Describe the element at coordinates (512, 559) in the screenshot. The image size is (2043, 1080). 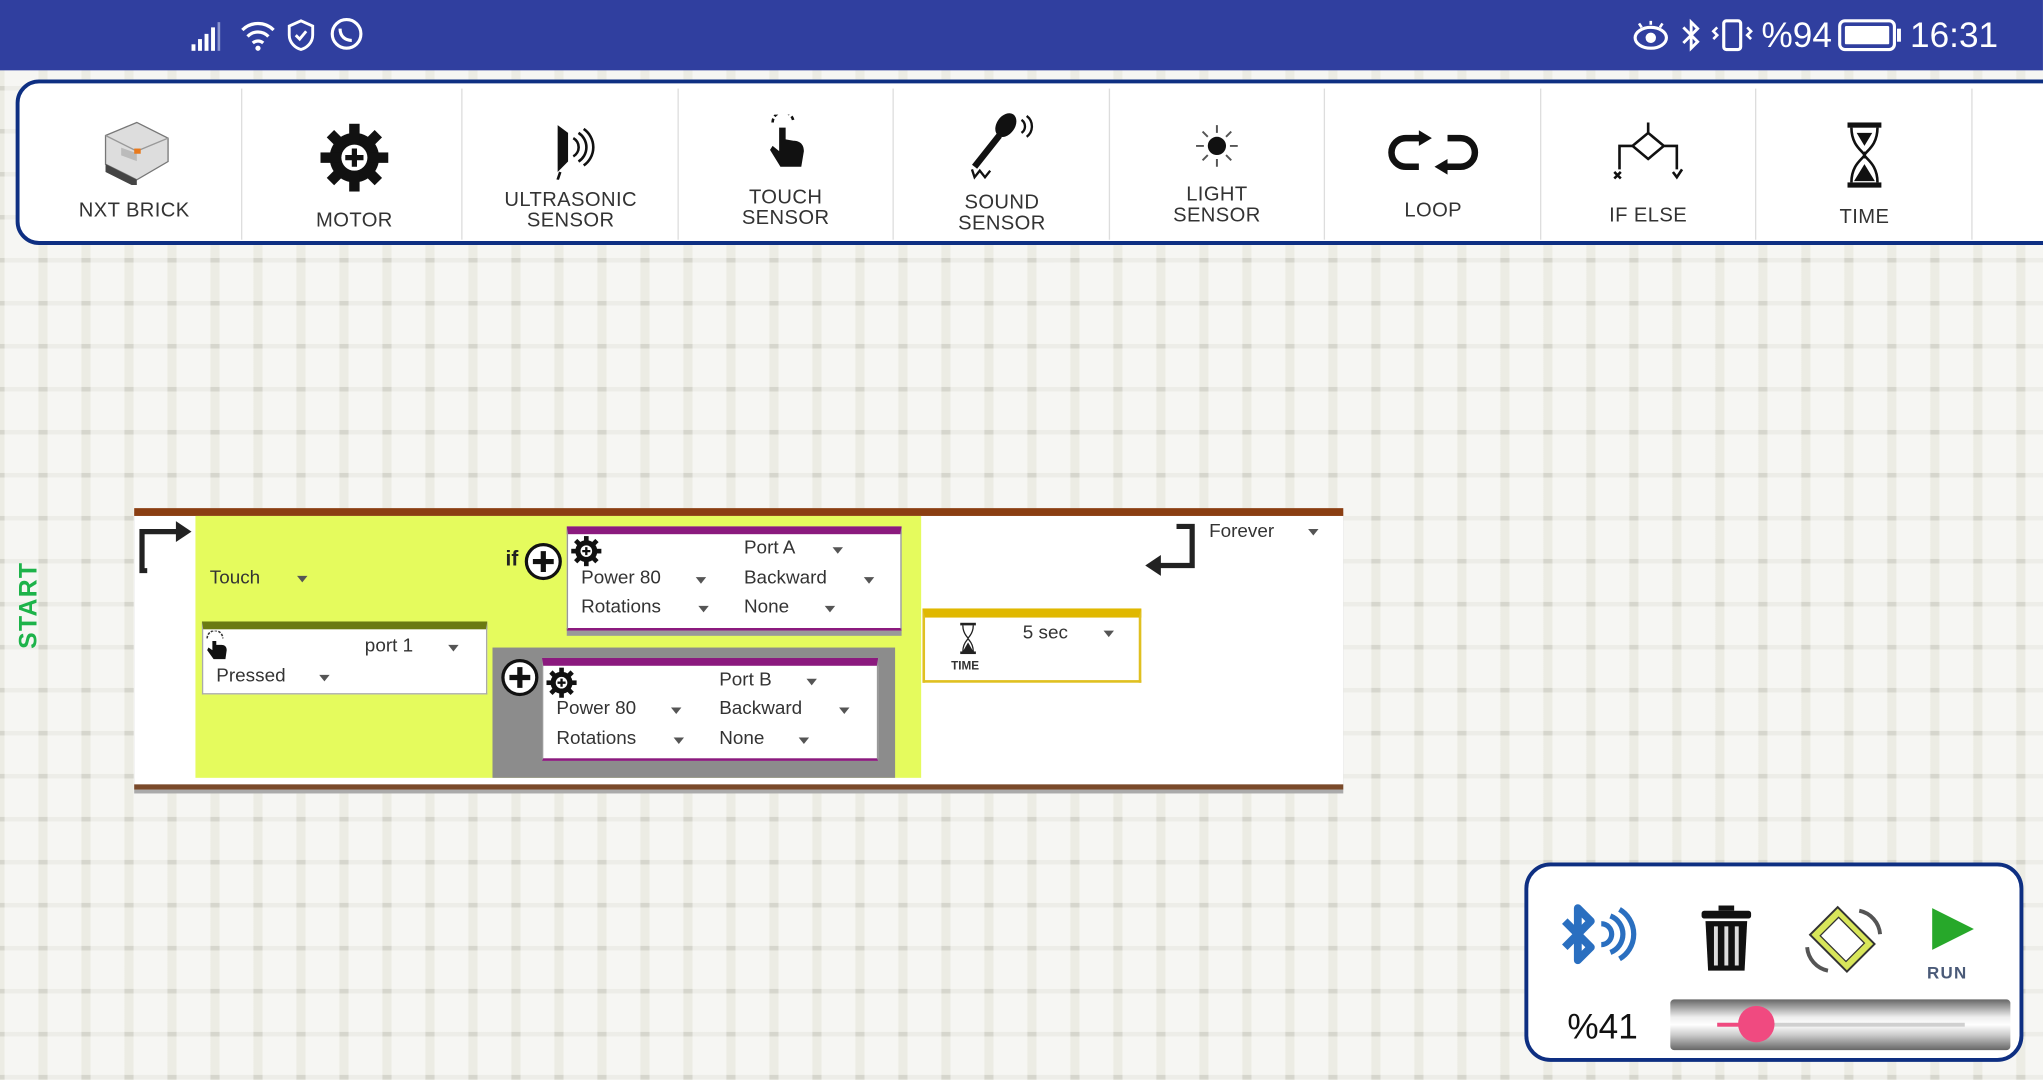
I see `if-label: if` at that location.